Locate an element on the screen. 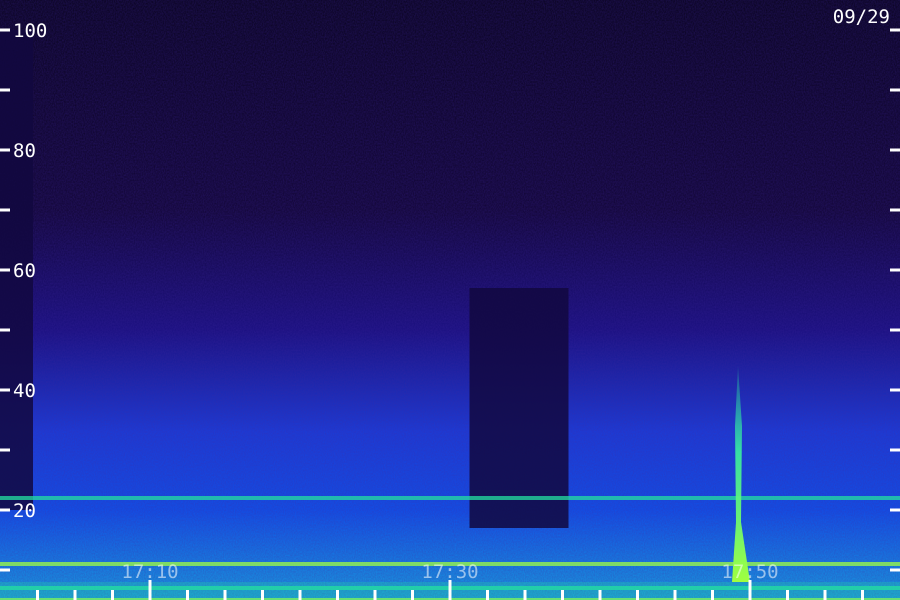  y-tick-label-80: 80 is located at coordinates (24, 151).